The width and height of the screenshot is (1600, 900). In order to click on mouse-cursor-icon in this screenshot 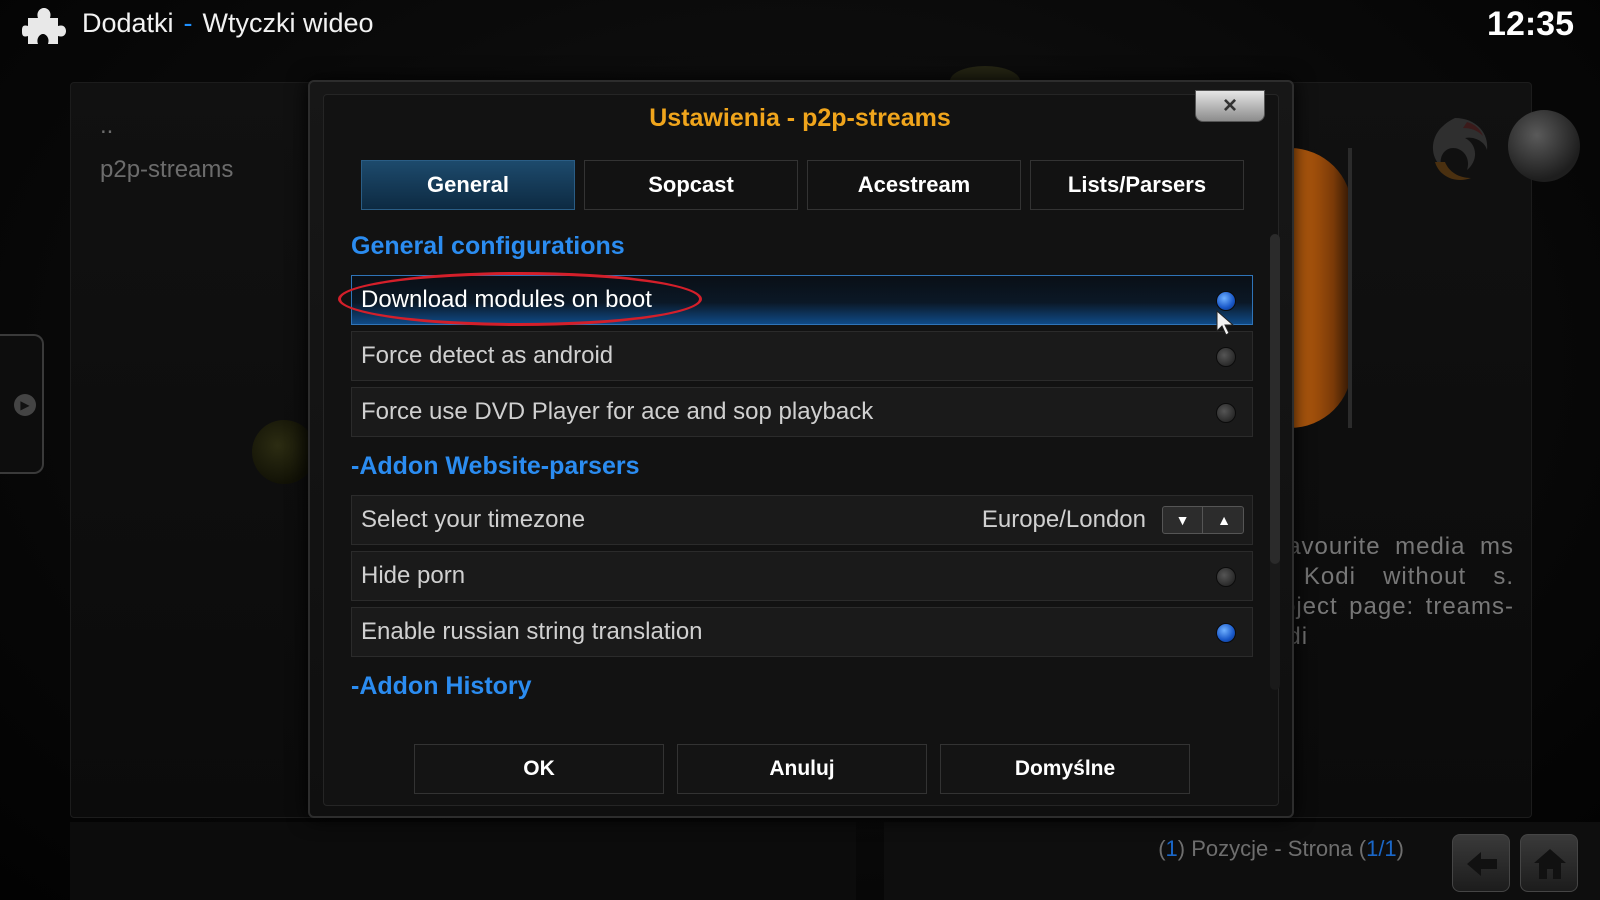, I will do `click(1225, 323)`.